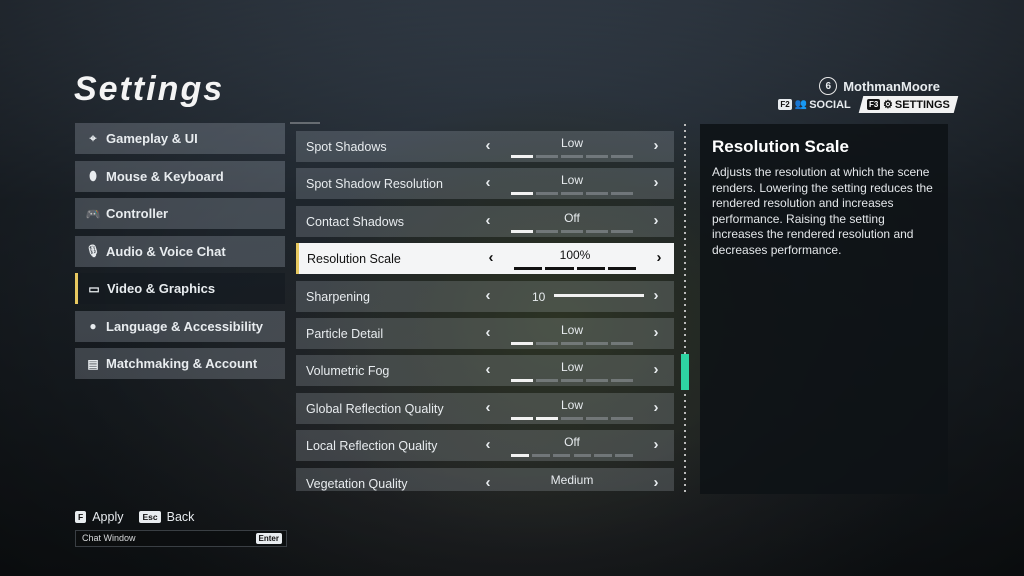 This screenshot has height=576, width=1024. I want to click on sidebar-item-gameplay-ui: ⌖ Gameplay & UI, so click(180, 138).